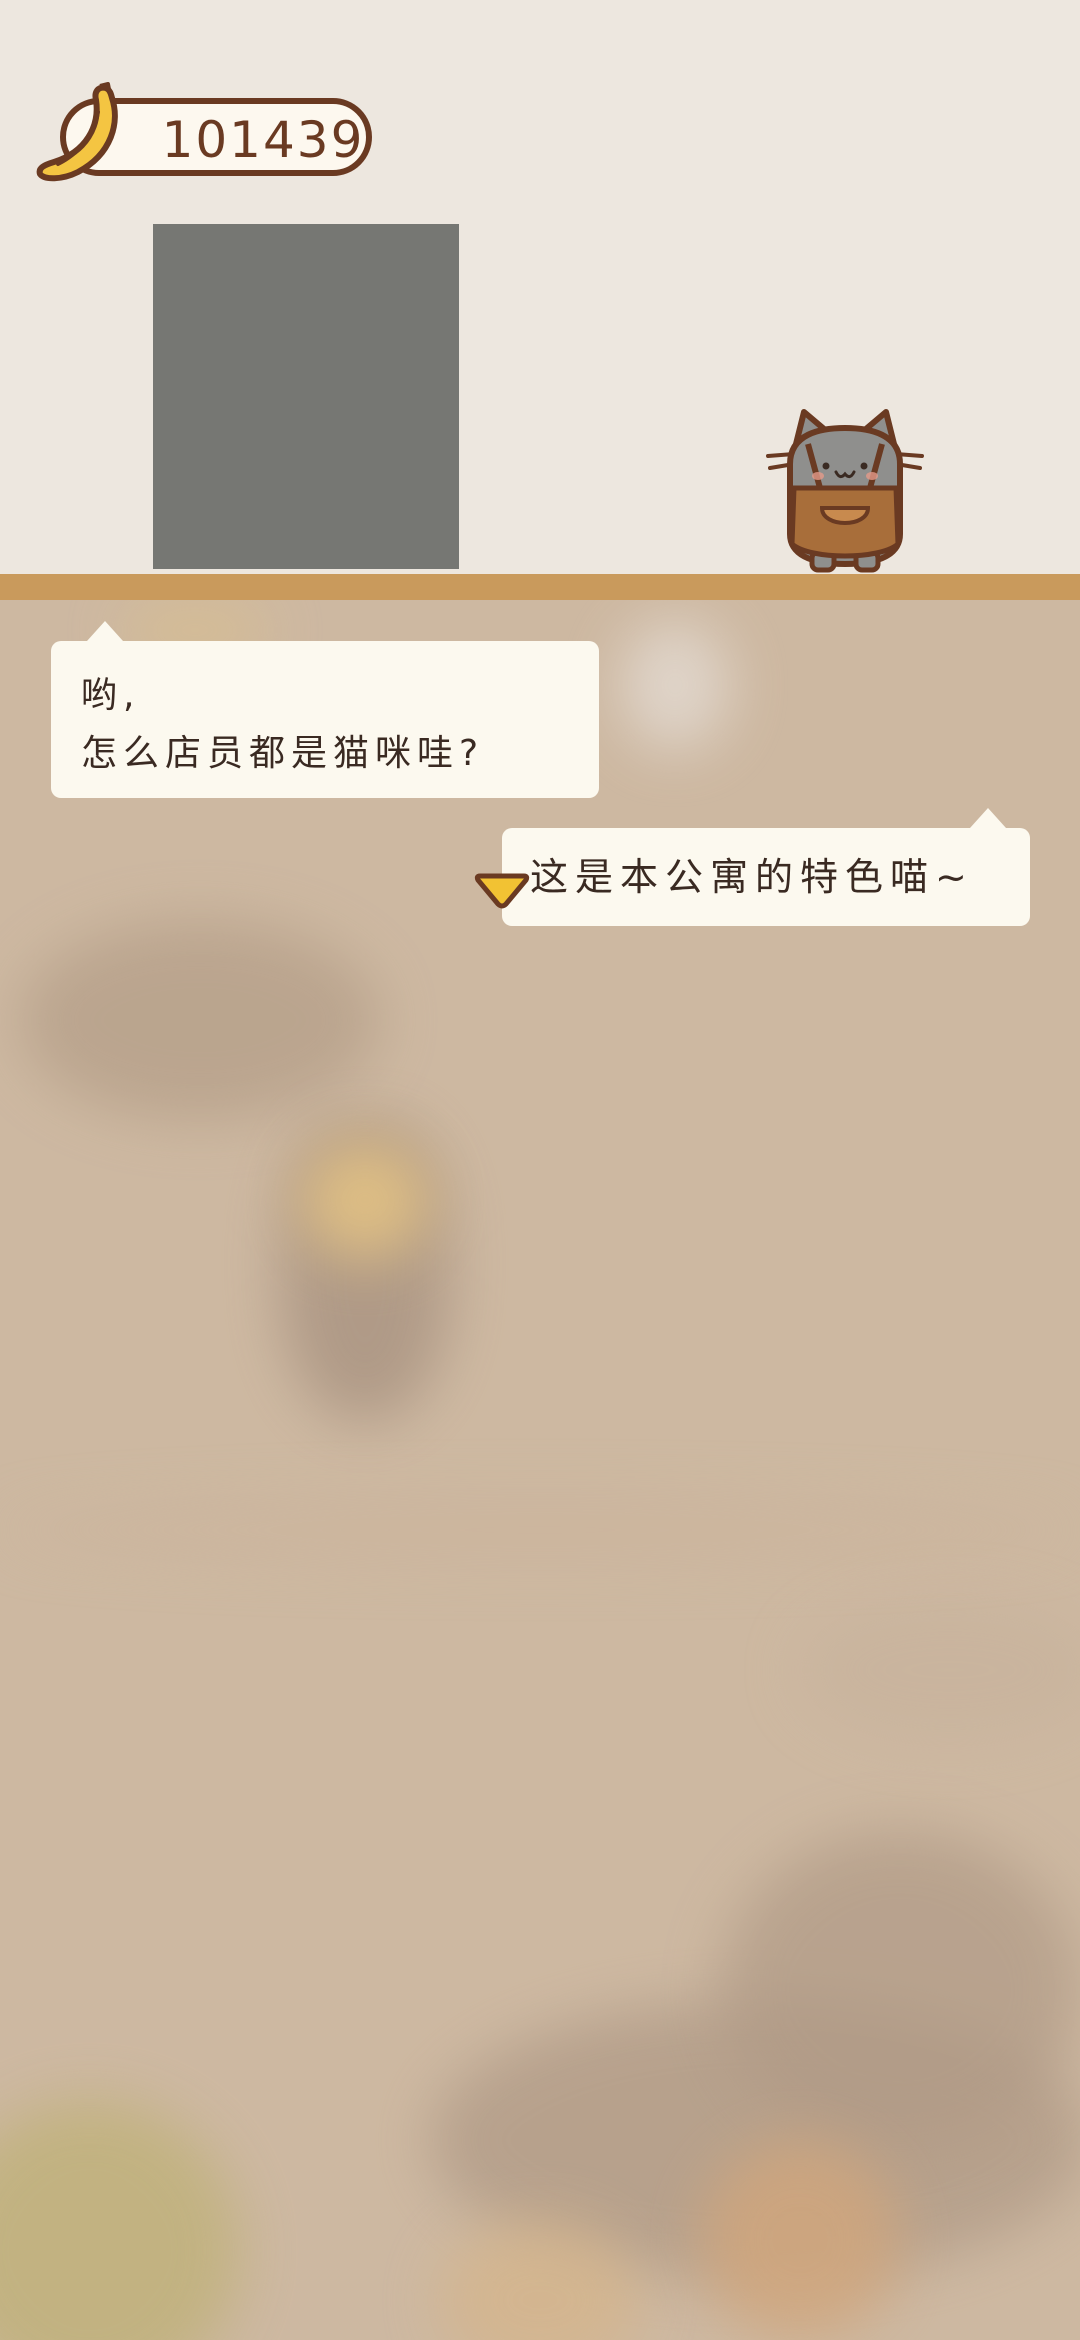 The height and width of the screenshot is (2340, 1080). Describe the element at coordinates (752, 877) in the screenshot. I see `dialog-reply: 这是本公寓的特色喵~` at that location.